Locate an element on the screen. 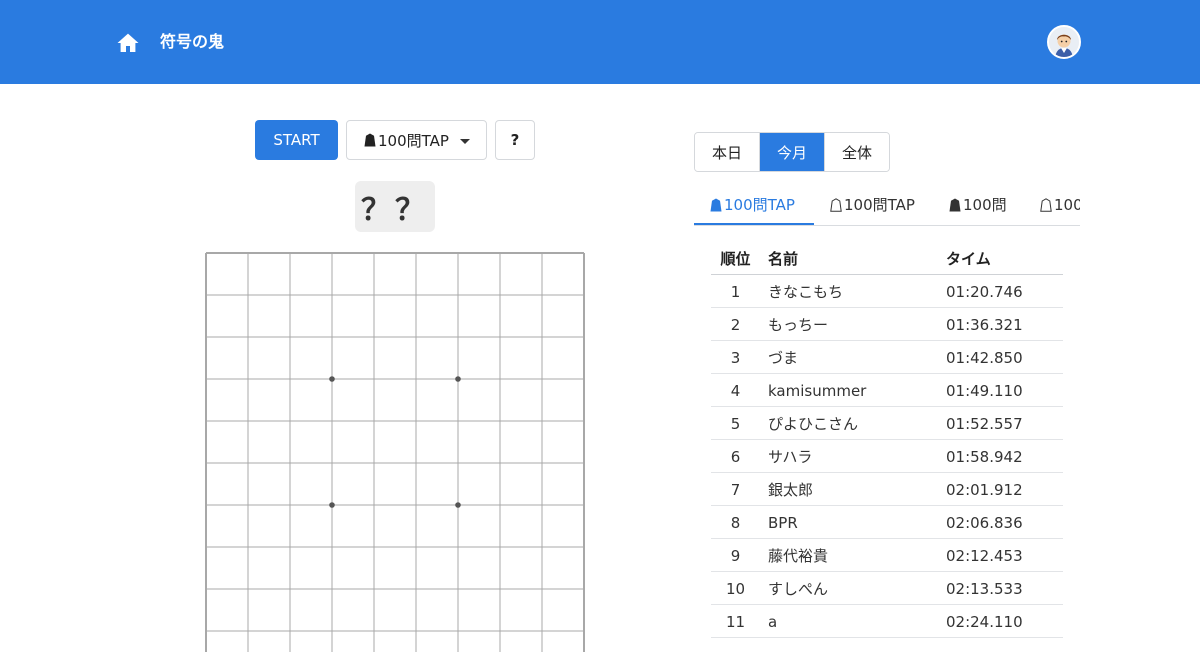 This screenshot has width=1200, height=656. rank-cell: 2 is located at coordinates (735, 325).